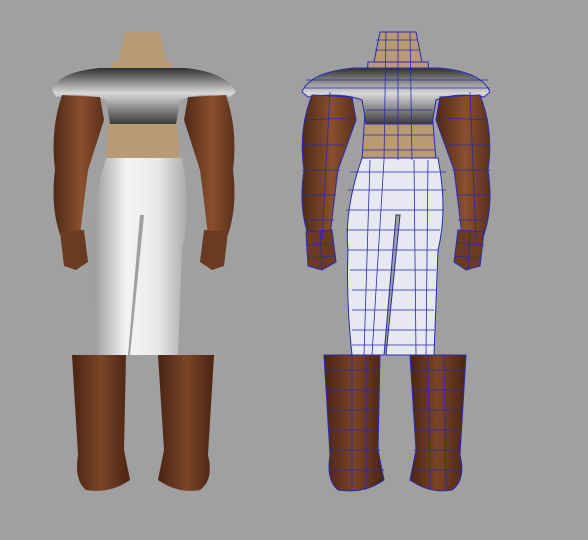 Image resolution: width=588 pixels, height=540 pixels. Describe the element at coordinates (74, 250) in the screenshot. I see `left-hand` at that location.